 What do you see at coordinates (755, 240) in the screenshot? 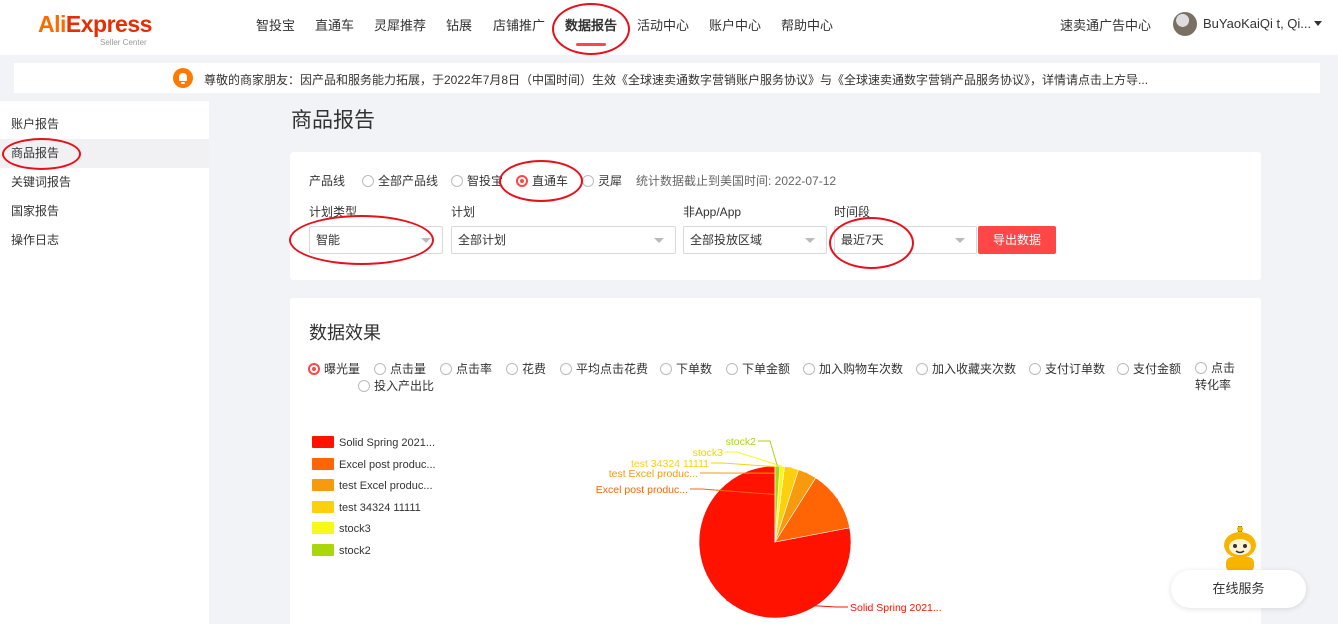
I see `app-select: 全部投放区域` at bounding box center [755, 240].